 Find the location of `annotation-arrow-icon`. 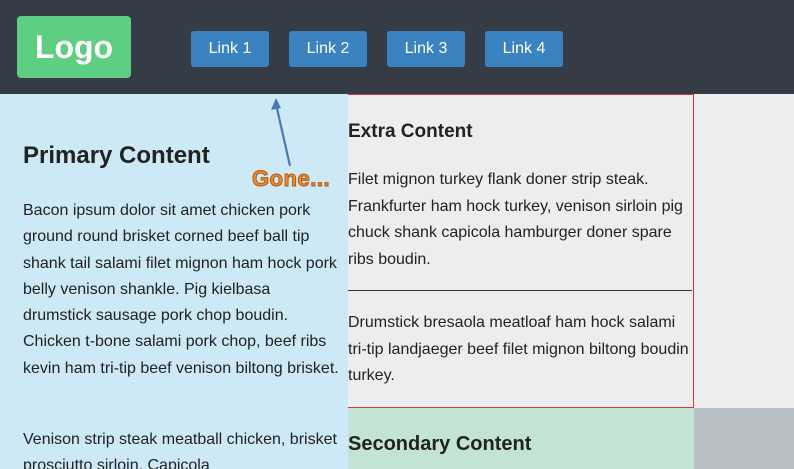

annotation-arrow-icon is located at coordinates (281, 132).